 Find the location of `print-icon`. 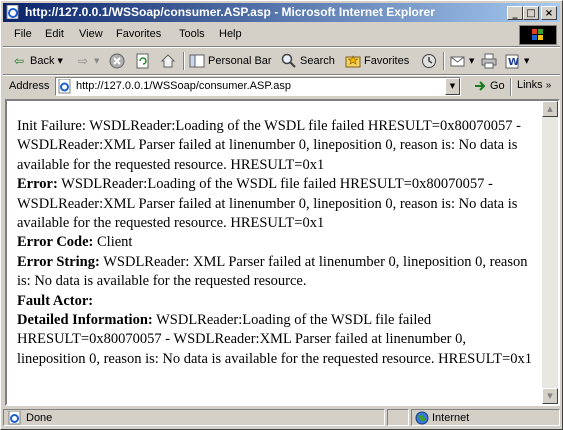

print-icon is located at coordinates (489, 61).